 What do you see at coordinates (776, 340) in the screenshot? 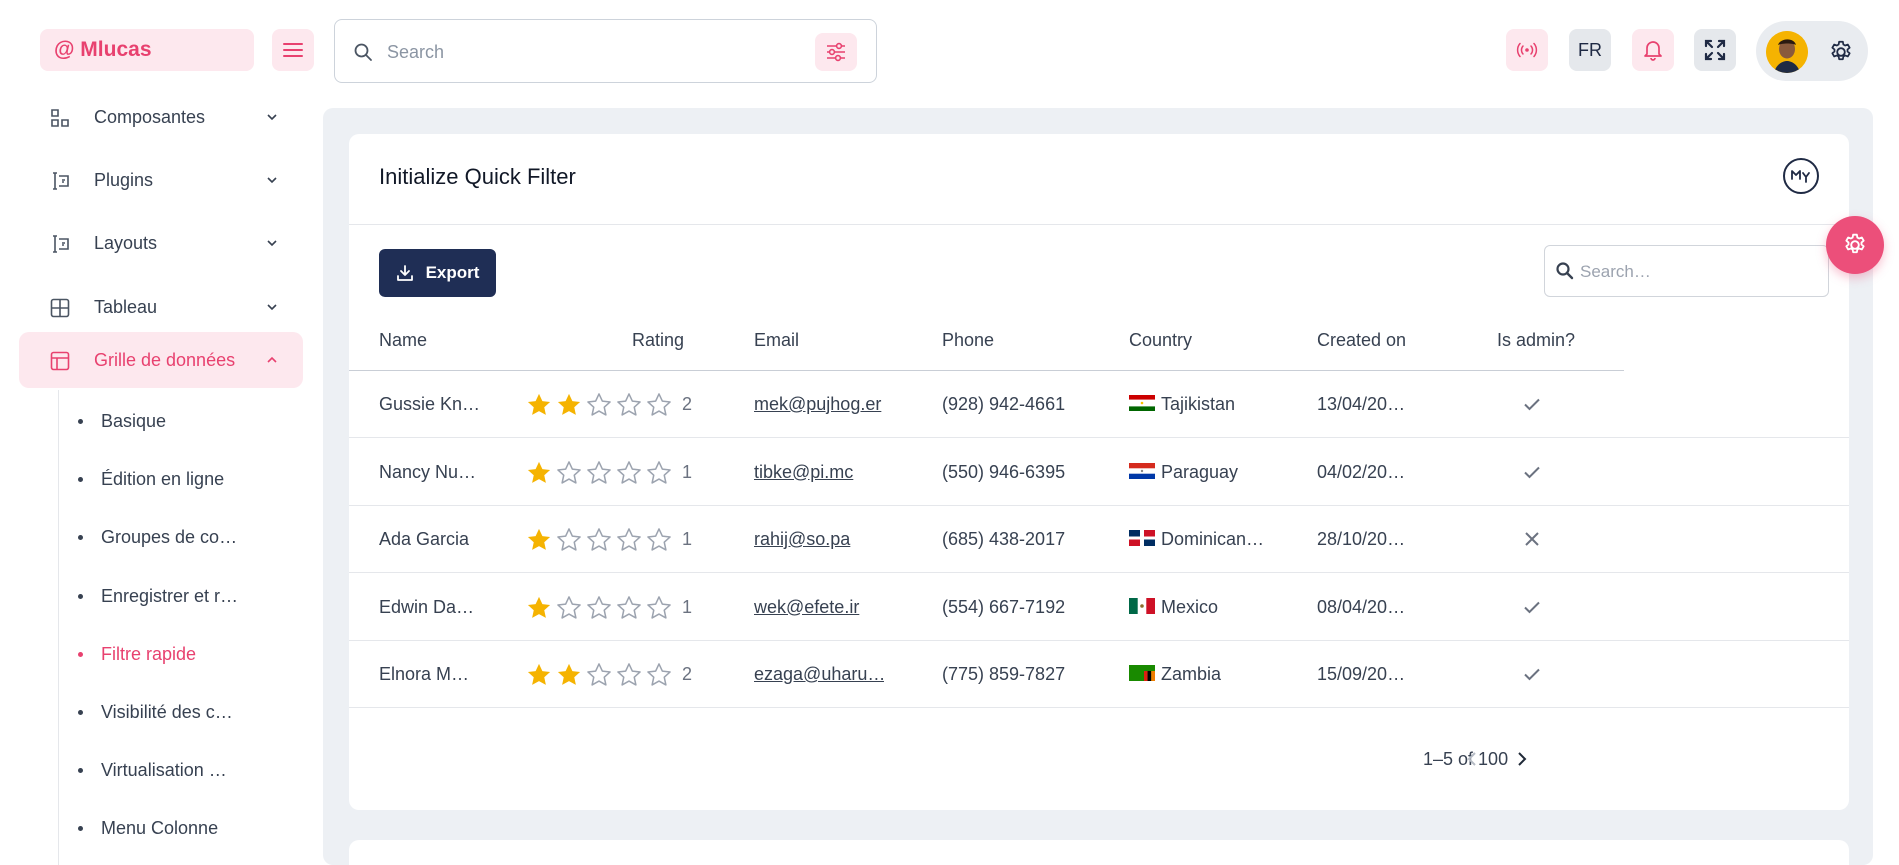
I see `column-header-email: Email` at bounding box center [776, 340].